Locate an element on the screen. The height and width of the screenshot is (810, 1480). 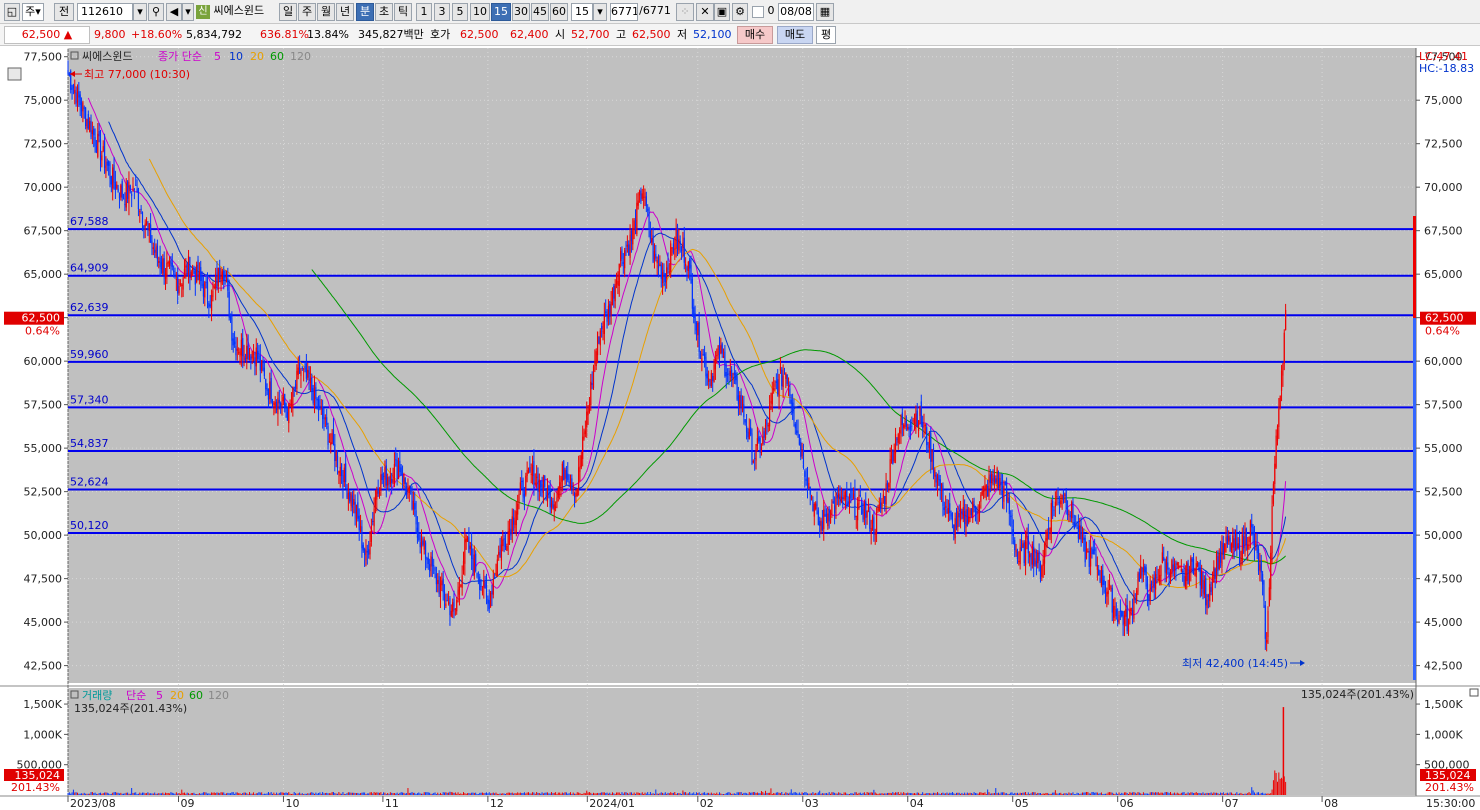
y-tick-label-left: 77,500 is located at coordinates (43, 57).